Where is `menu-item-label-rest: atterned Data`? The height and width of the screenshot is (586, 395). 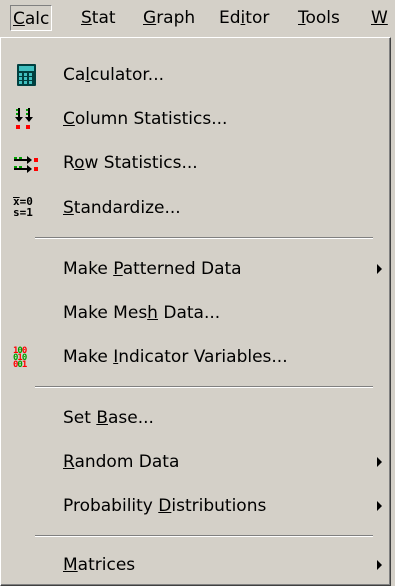
menu-item-label-rest: atterned Data is located at coordinates (182, 269).